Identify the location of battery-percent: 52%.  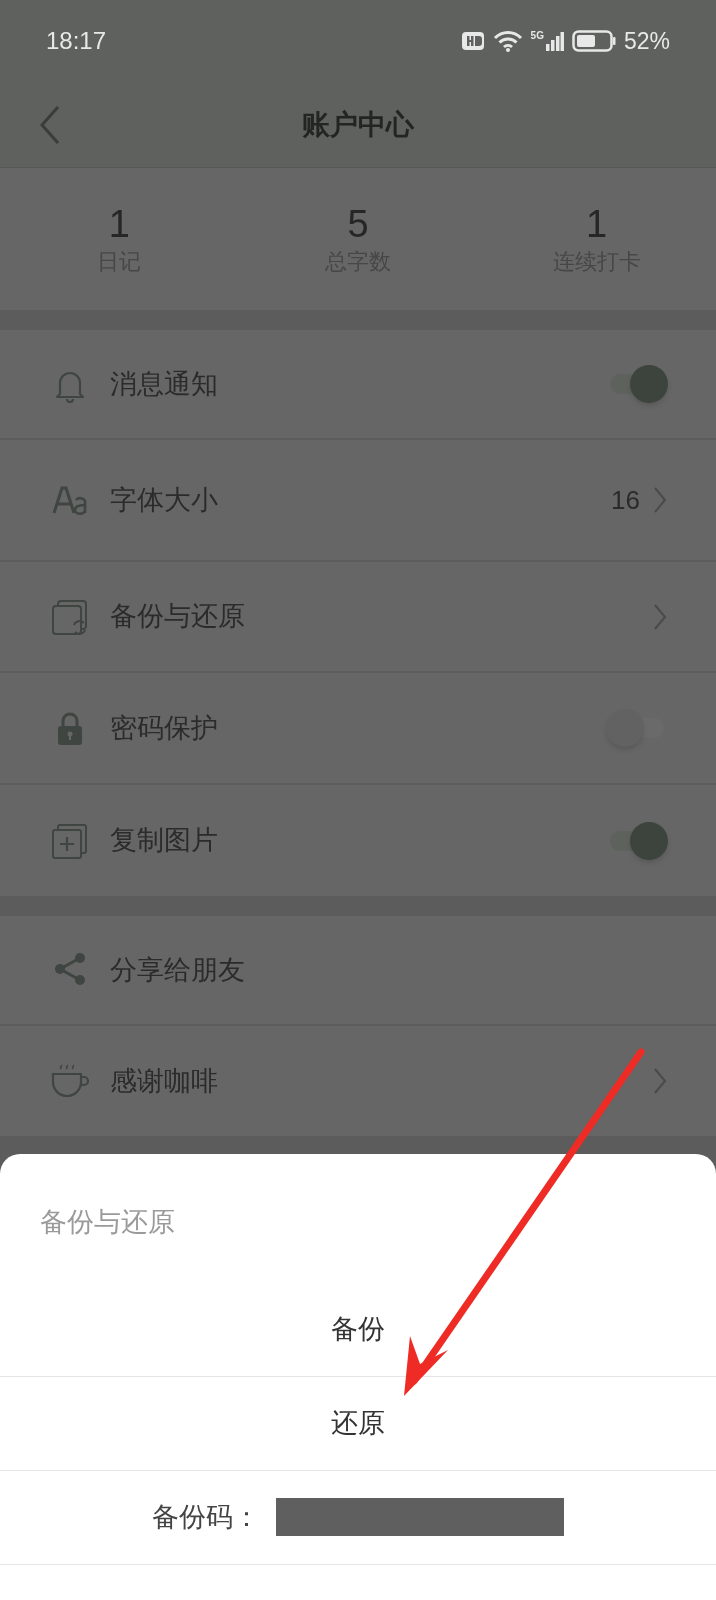
(646, 41).